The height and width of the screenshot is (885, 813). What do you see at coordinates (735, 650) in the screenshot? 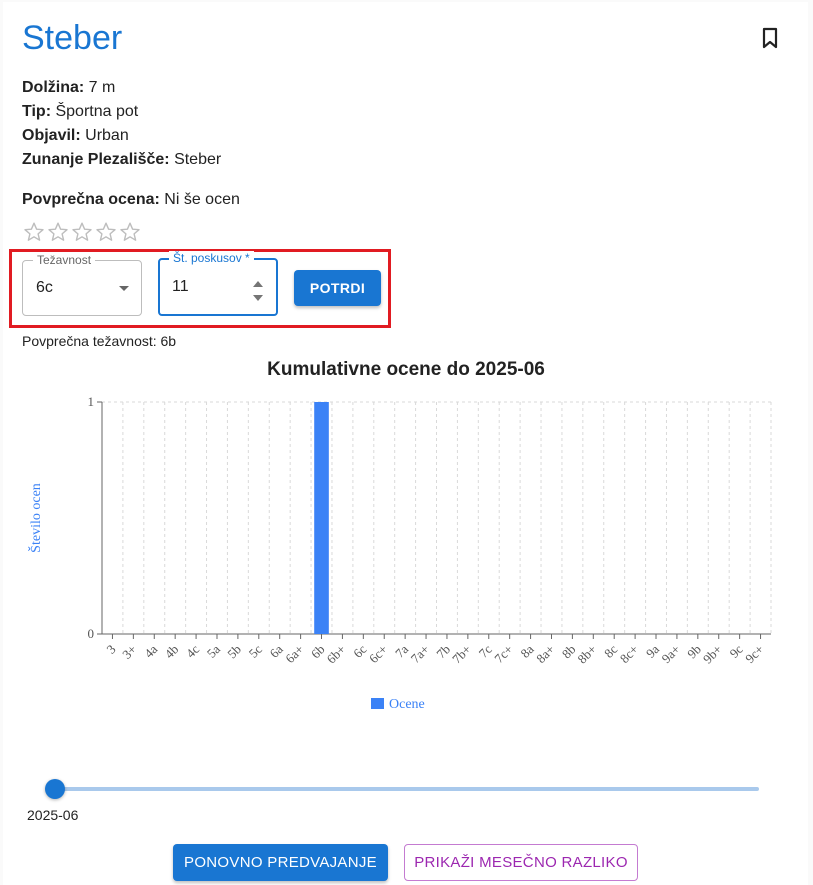
I see `x-tick-label: 9c` at bounding box center [735, 650].